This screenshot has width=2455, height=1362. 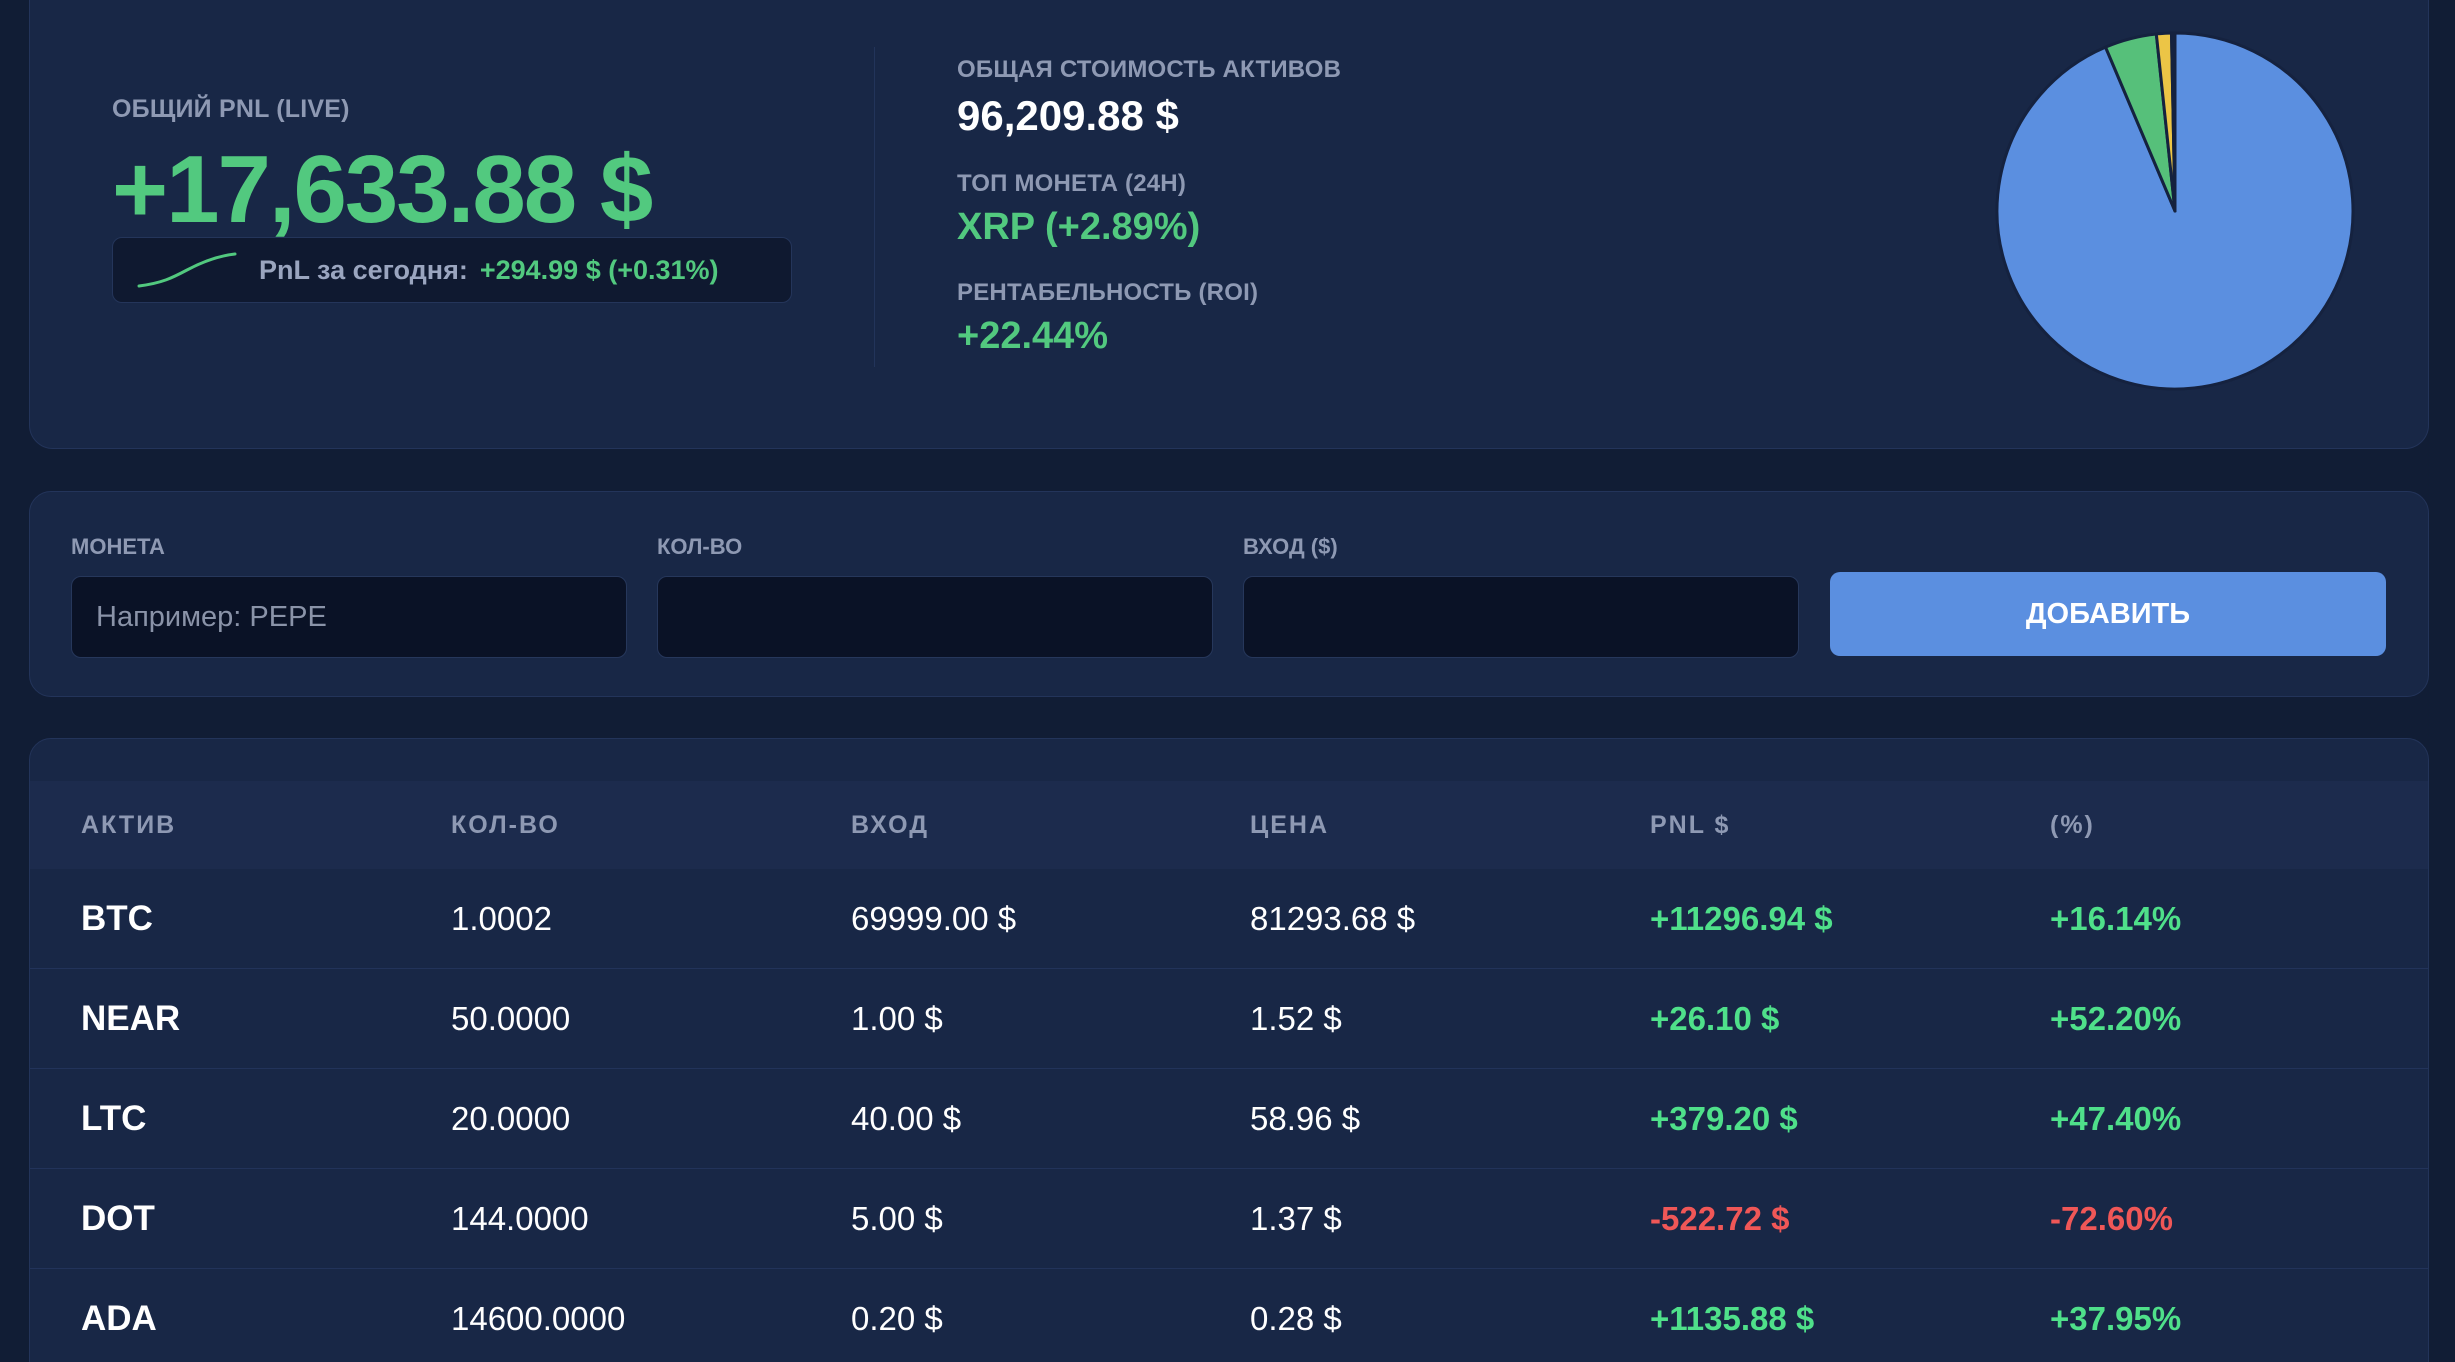 What do you see at coordinates (1229, 825) in the screenshot?
I see `table-header: АКТИВ КОЛ-ВО ВХОД ЦЕНА PNL $ (%)` at bounding box center [1229, 825].